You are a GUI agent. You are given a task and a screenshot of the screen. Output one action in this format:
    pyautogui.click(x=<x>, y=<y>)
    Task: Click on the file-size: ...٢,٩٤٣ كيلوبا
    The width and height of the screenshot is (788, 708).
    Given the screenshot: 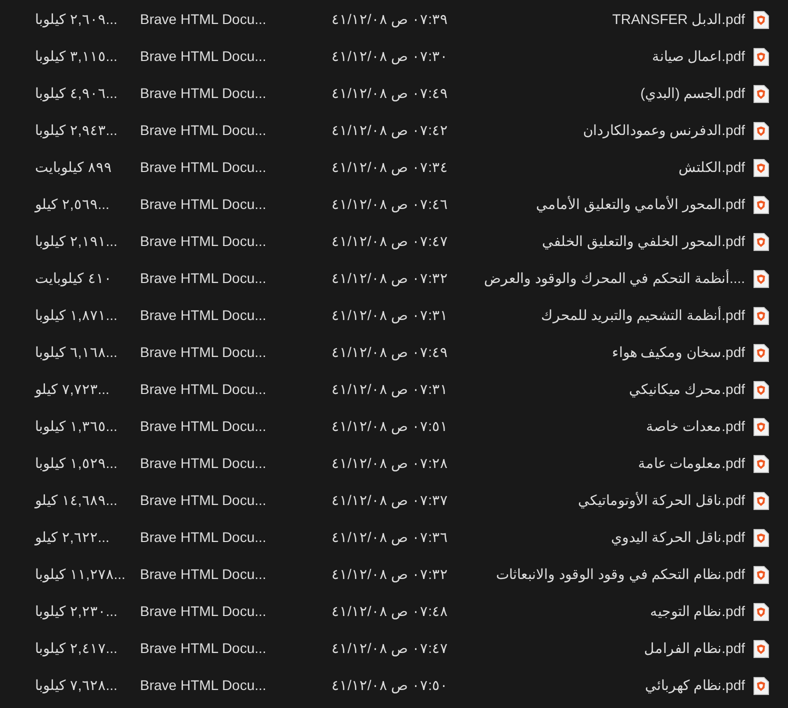 What is the action you would take?
    pyautogui.click(x=76, y=130)
    